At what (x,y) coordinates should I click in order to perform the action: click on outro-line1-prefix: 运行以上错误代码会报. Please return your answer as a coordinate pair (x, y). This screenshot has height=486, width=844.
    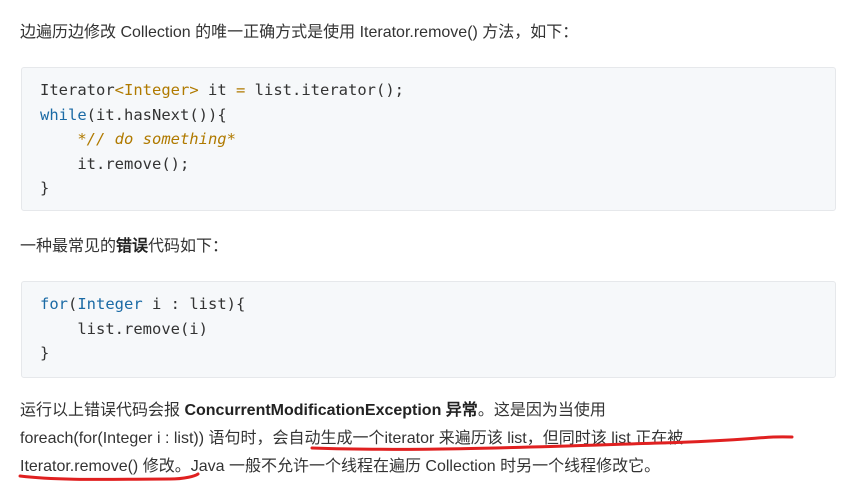
    Looking at the image, I should click on (102, 410).